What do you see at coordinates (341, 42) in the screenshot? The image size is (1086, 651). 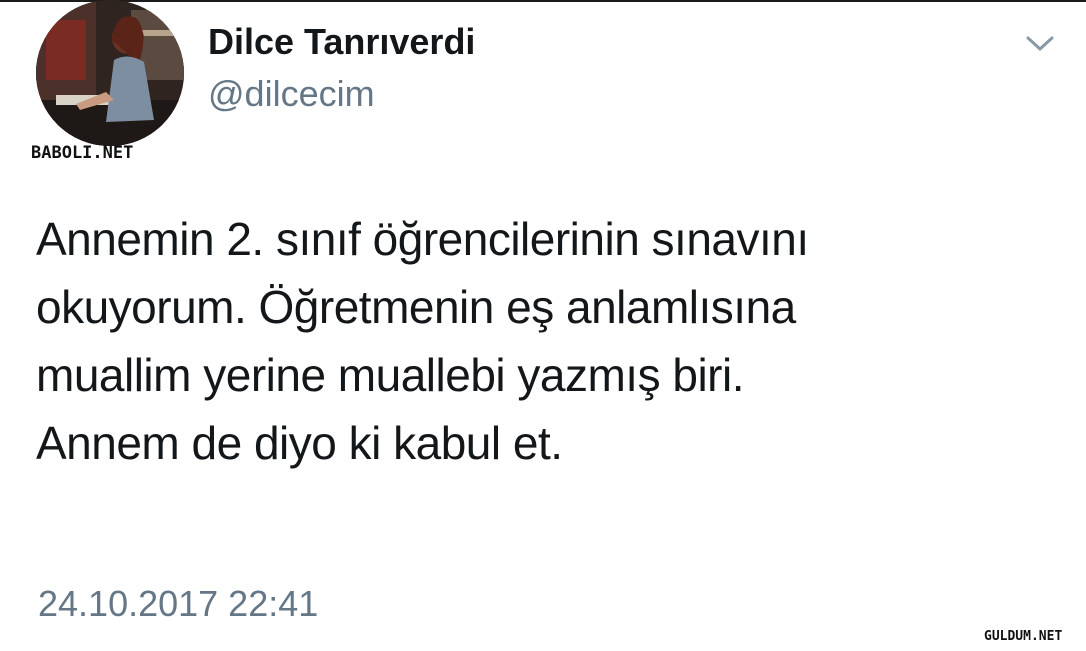 I see `author-display-name: Dilce Tanrıverdi` at bounding box center [341, 42].